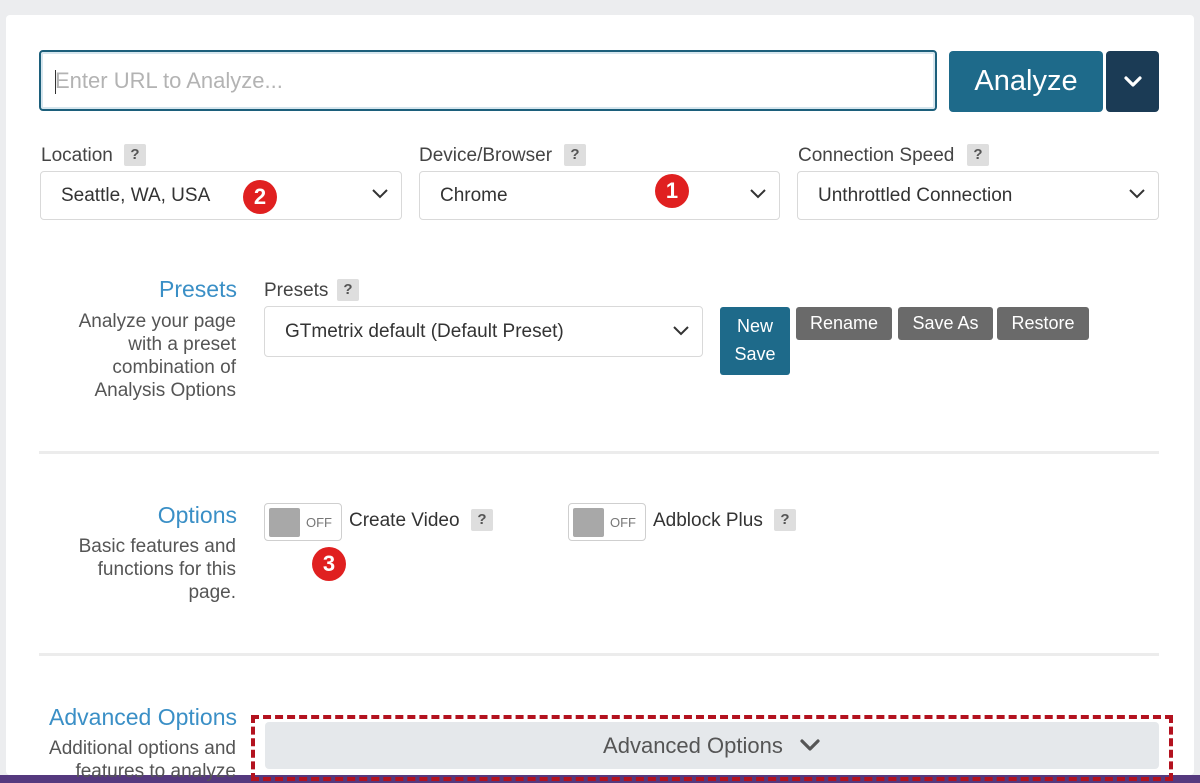 The width and height of the screenshot is (1200, 783). What do you see at coordinates (876, 155) in the screenshot?
I see `connection-label: Connection Speed` at bounding box center [876, 155].